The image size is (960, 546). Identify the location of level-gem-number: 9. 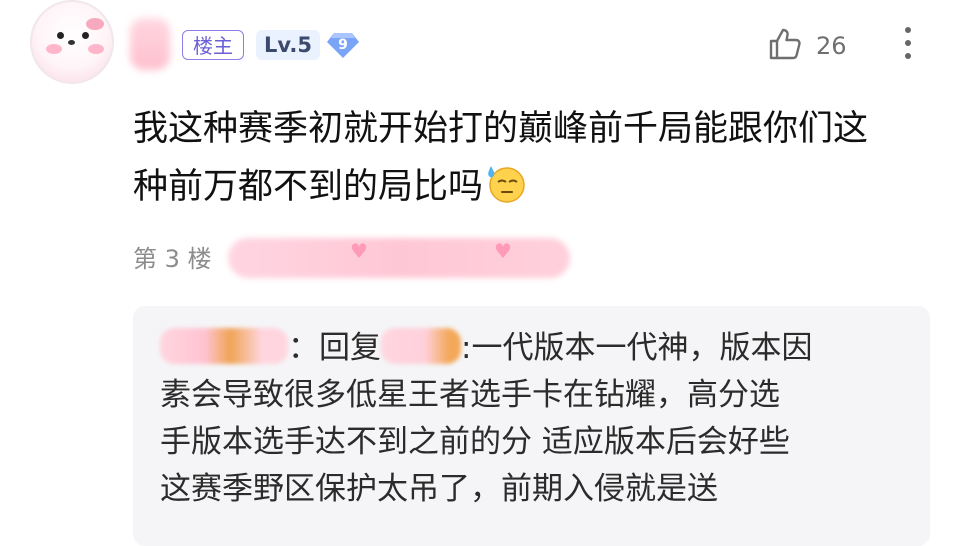
(343, 45).